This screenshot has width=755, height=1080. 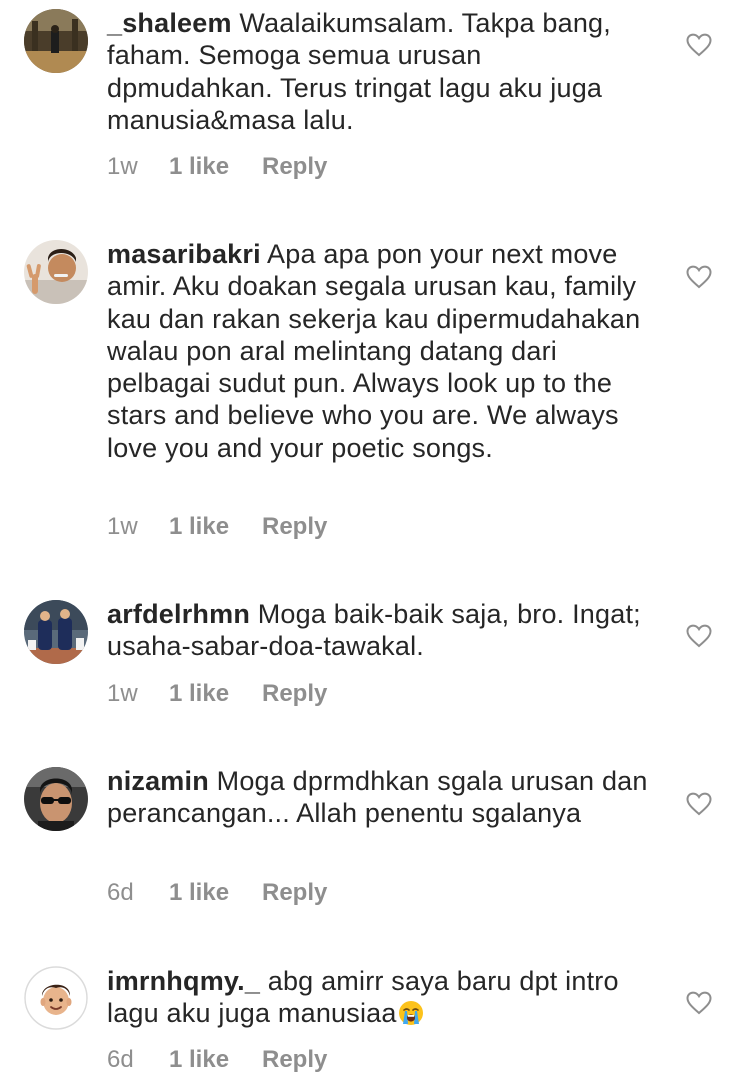 What do you see at coordinates (183, 981) in the screenshot?
I see `comment-username: imrnhqmy._` at bounding box center [183, 981].